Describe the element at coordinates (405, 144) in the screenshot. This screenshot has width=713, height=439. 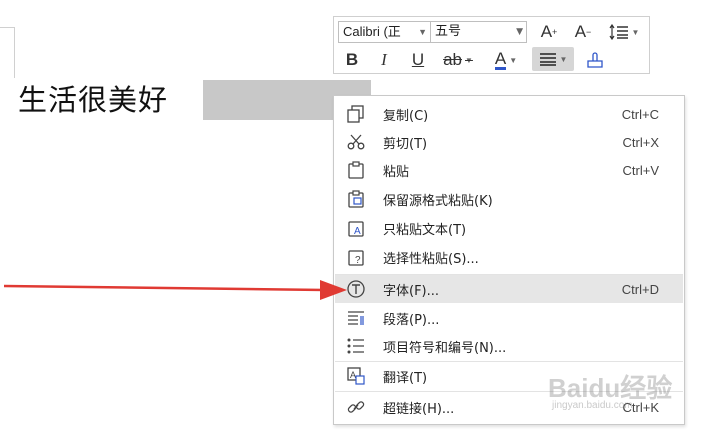
I see `menu-item-label: 剪切(T)` at that location.